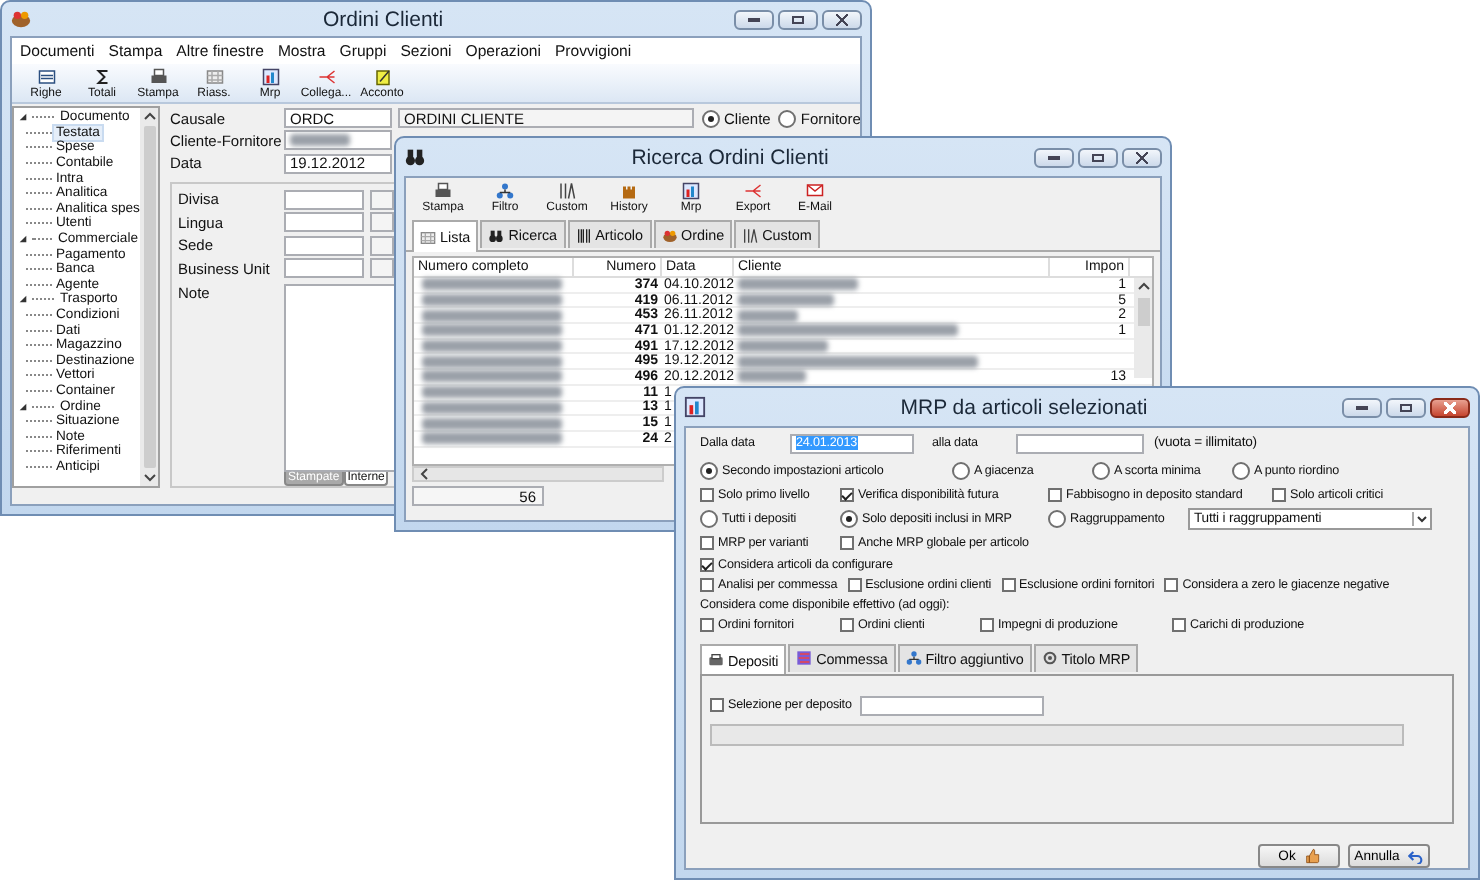 The height and width of the screenshot is (880, 1480). What do you see at coordinates (815, 191) in the screenshot?
I see `mail-icon` at bounding box center [815, 191].